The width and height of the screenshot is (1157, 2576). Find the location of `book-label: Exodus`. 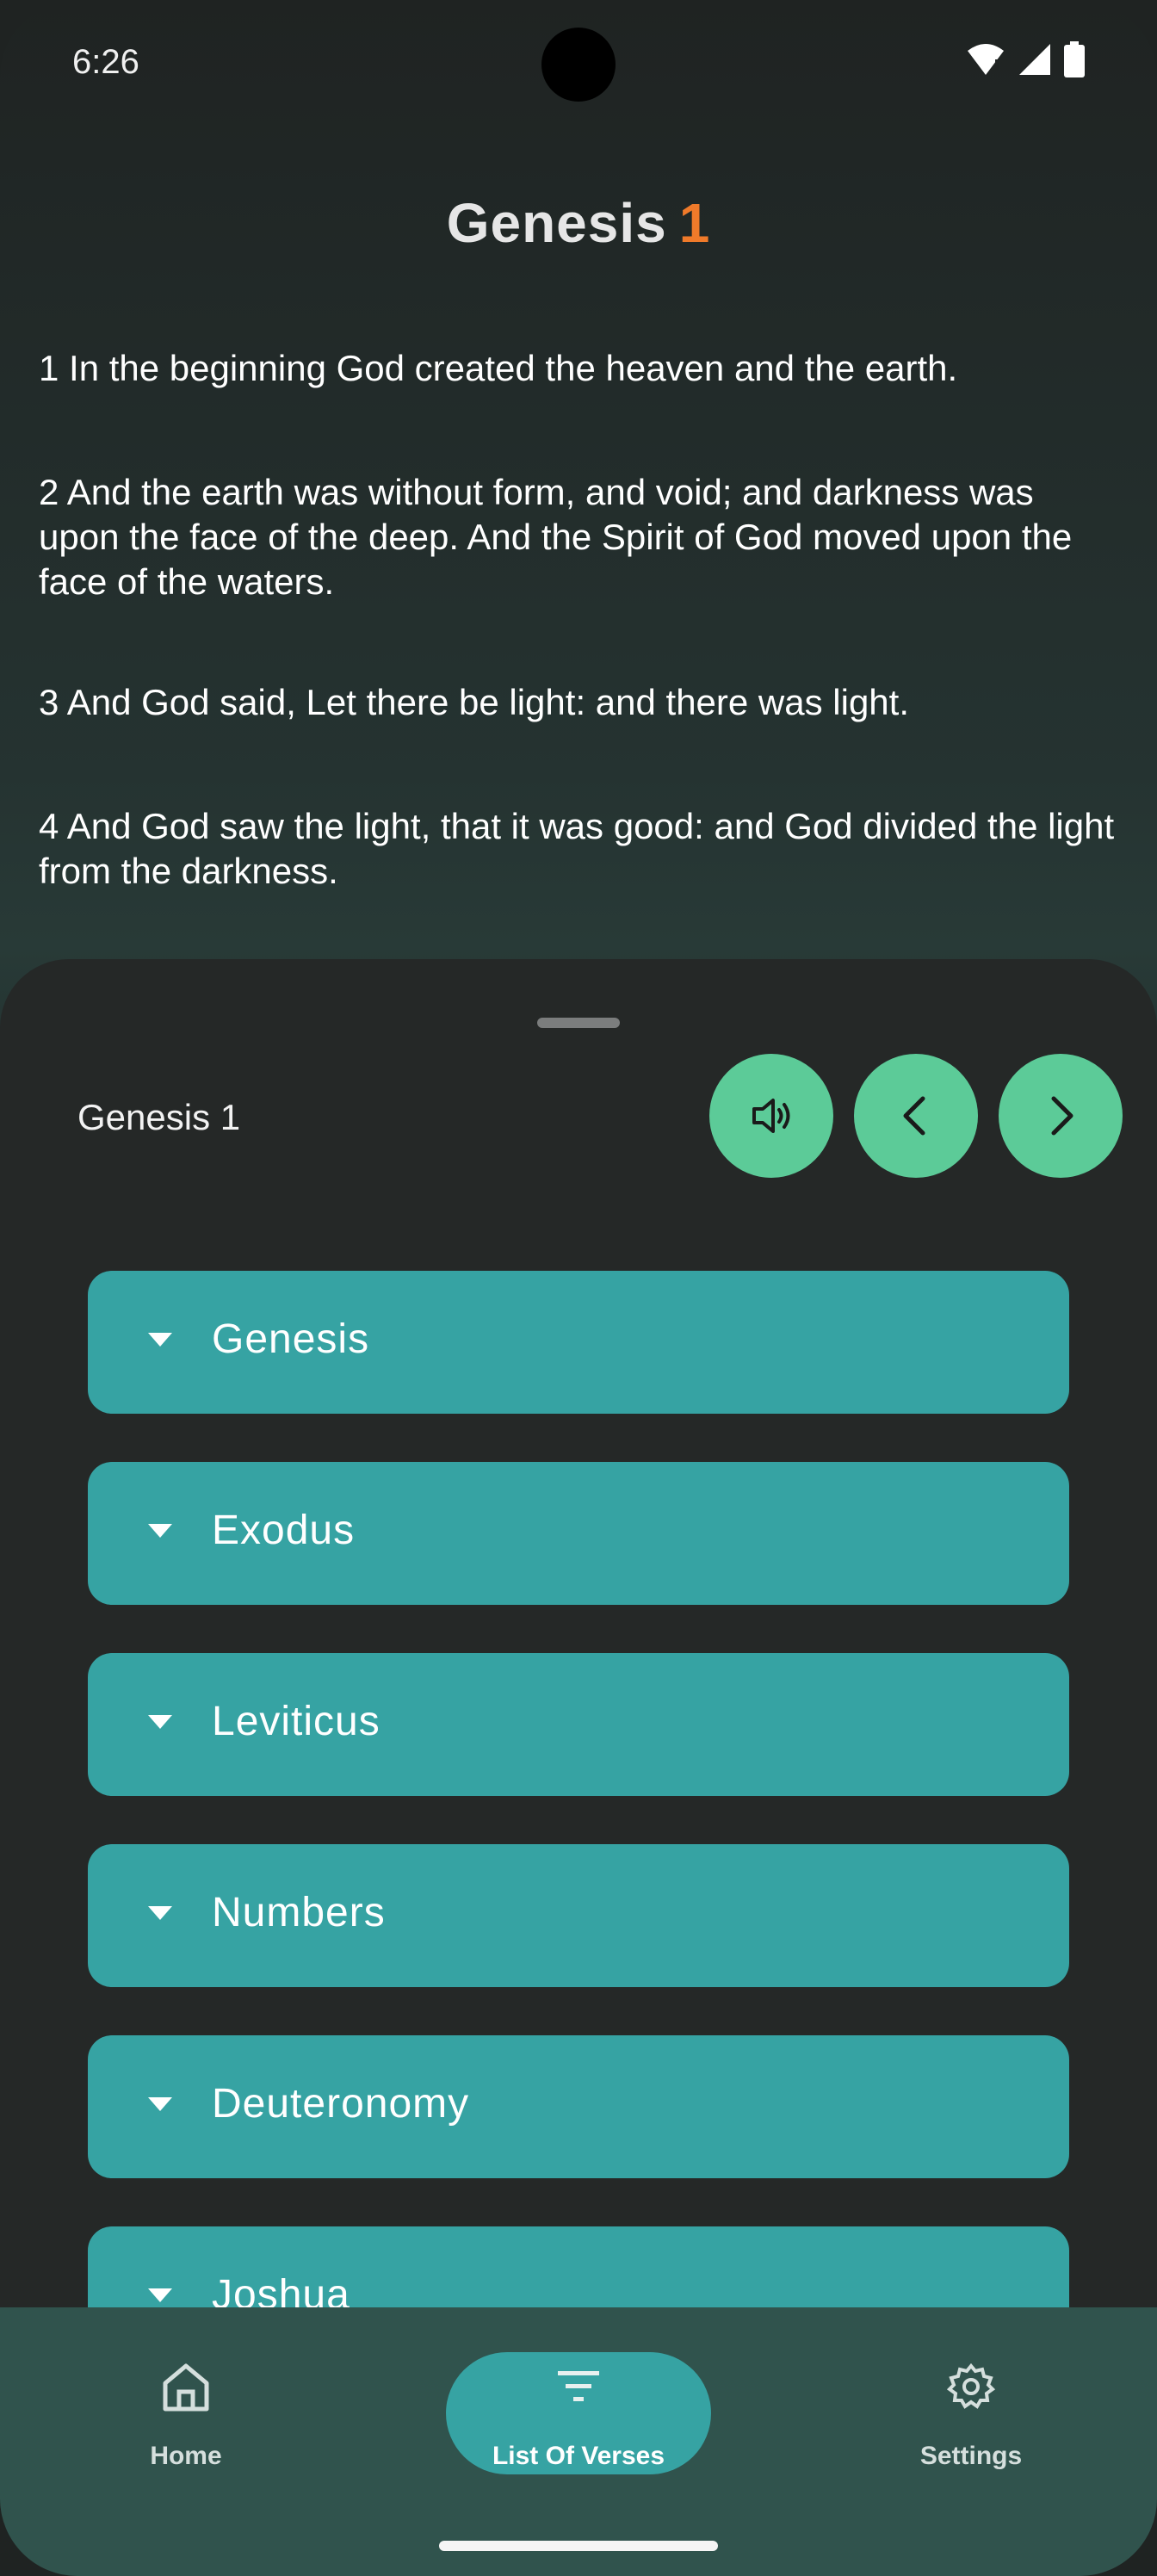

book-label: Exodus is located at coordinates (284, 1530).